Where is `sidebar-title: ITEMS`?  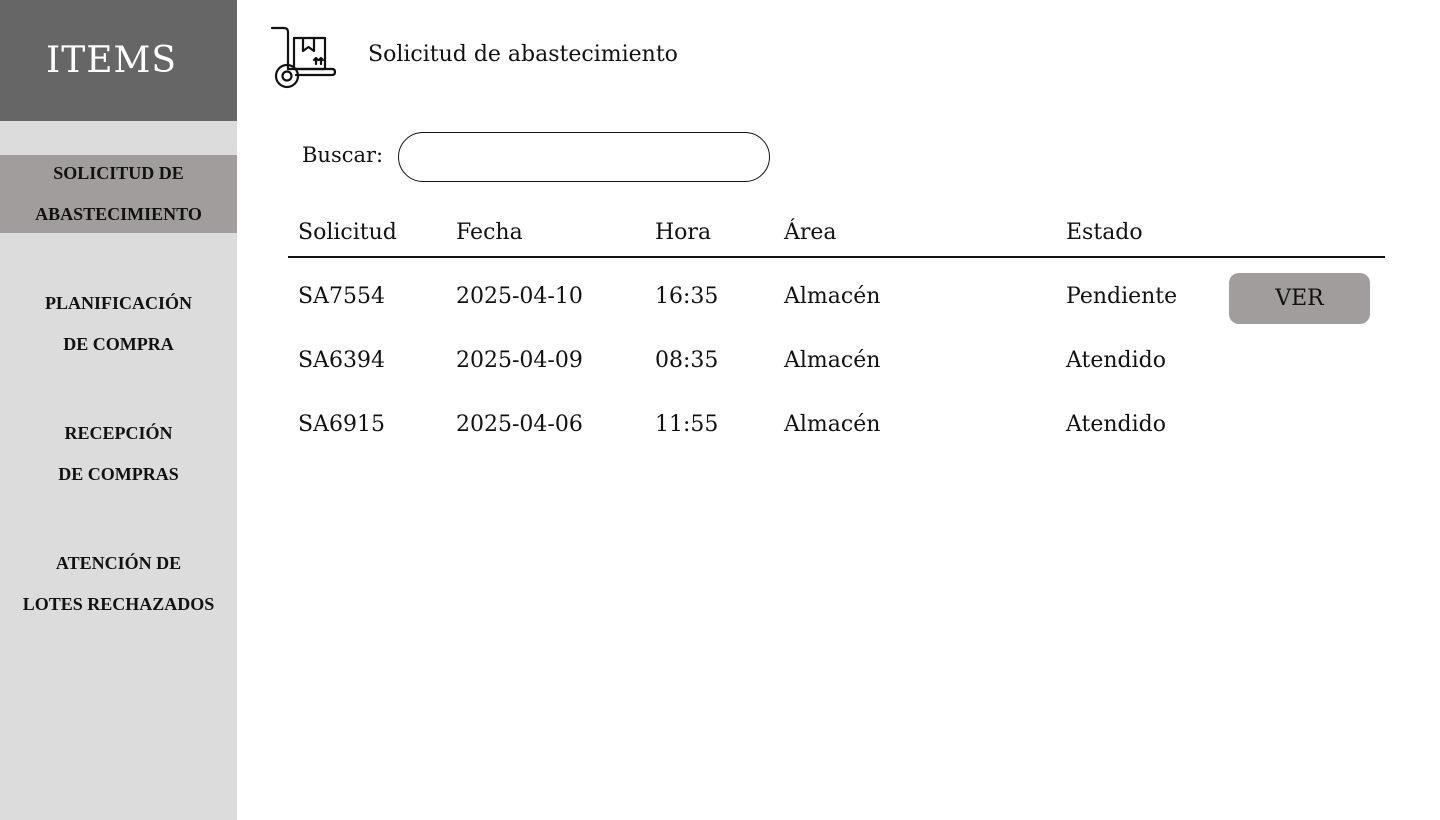 sidebar-title: ITEMS is located at coordinates (111, 60).